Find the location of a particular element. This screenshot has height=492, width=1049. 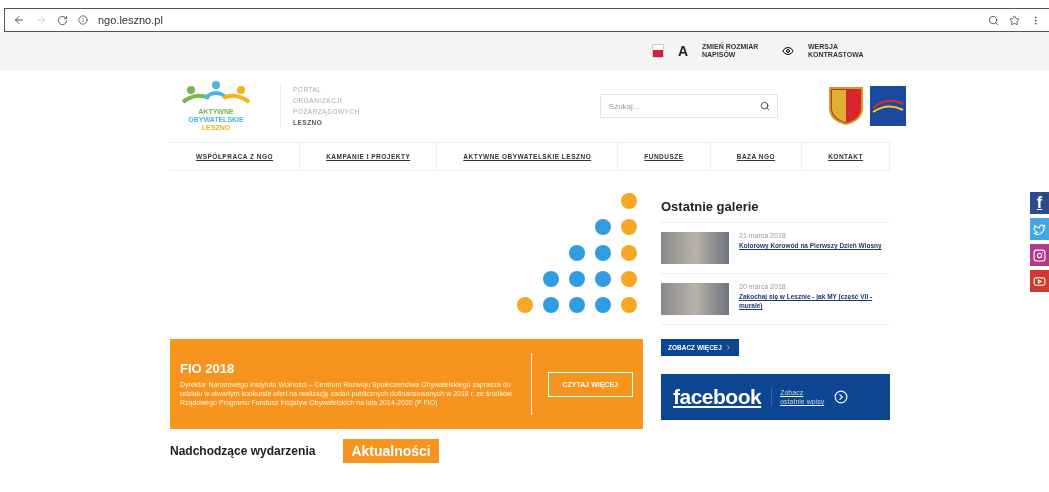

star-icon is located at coordinates (1014, 20).